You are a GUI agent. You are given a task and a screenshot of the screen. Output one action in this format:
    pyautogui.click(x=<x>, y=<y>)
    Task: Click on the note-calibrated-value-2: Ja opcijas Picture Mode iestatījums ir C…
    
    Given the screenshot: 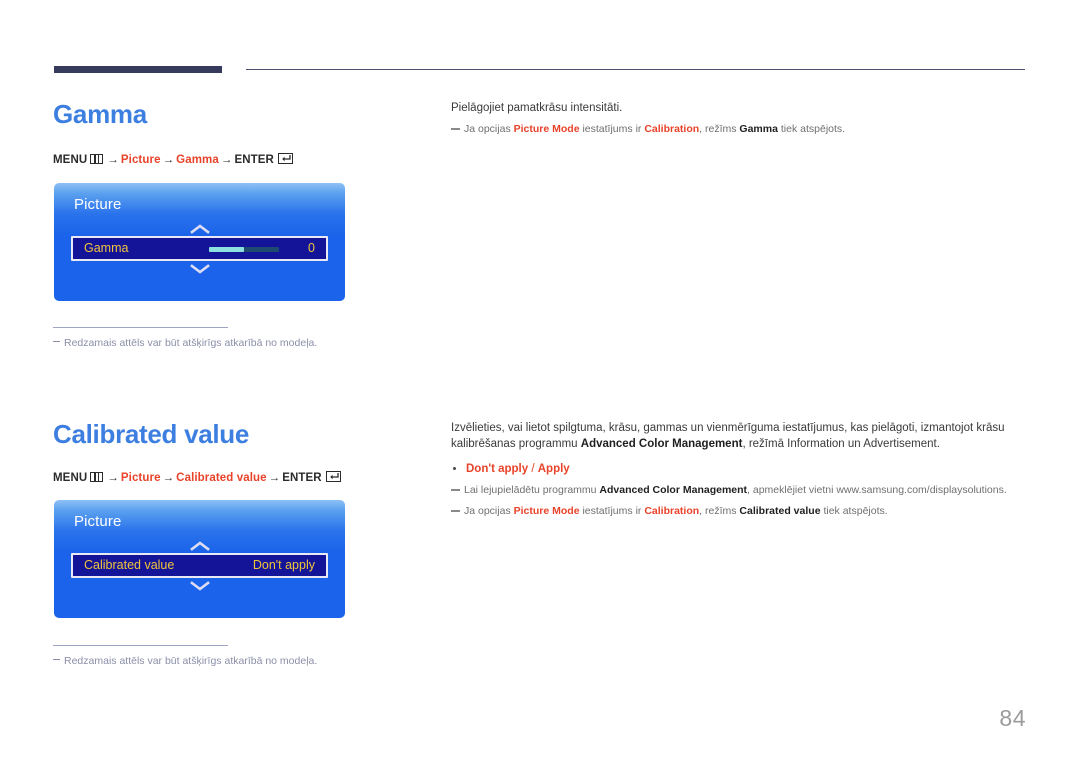 What is the action you would take?
    pyautogui.click(x=738, y=511)
    